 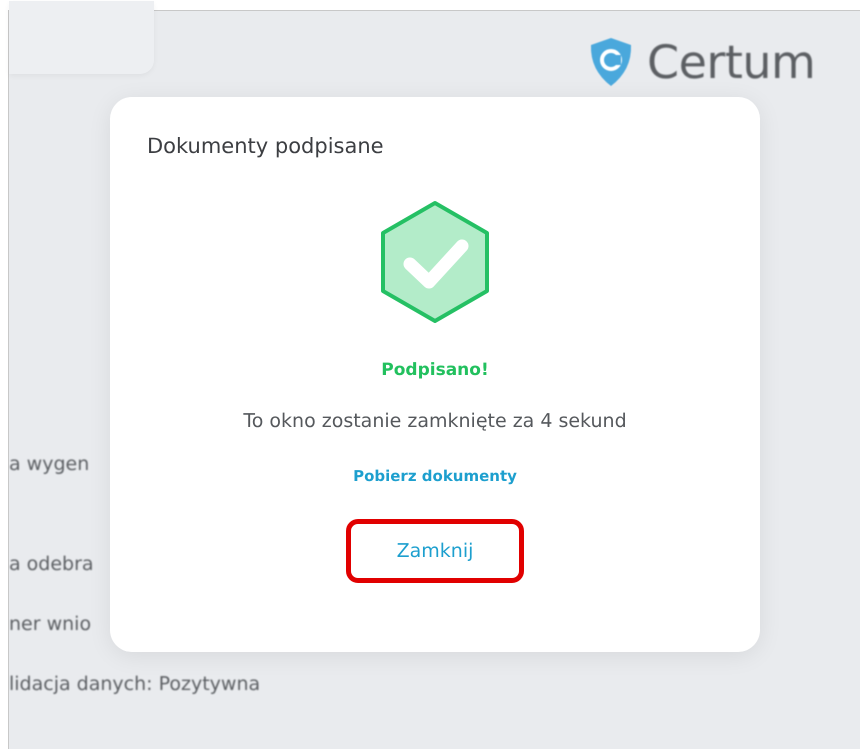 What do you see at coordinates (435, 262) in the screenshot?
I see `hexagon-check-icon` at bounding box center [435, 262].